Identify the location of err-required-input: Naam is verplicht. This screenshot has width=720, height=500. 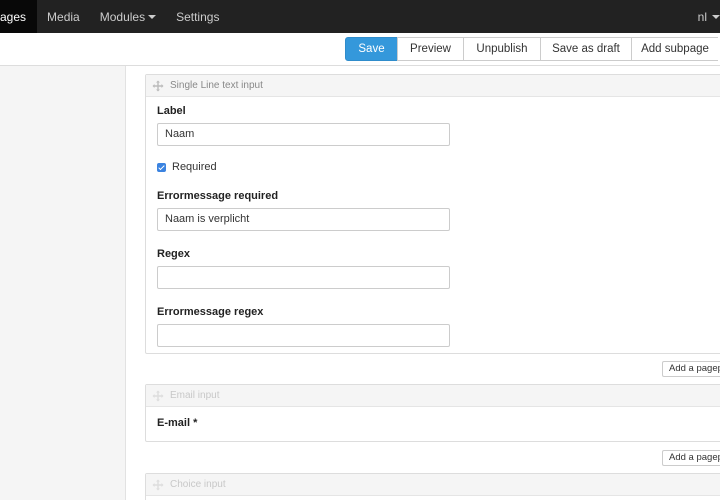
(303, 219).